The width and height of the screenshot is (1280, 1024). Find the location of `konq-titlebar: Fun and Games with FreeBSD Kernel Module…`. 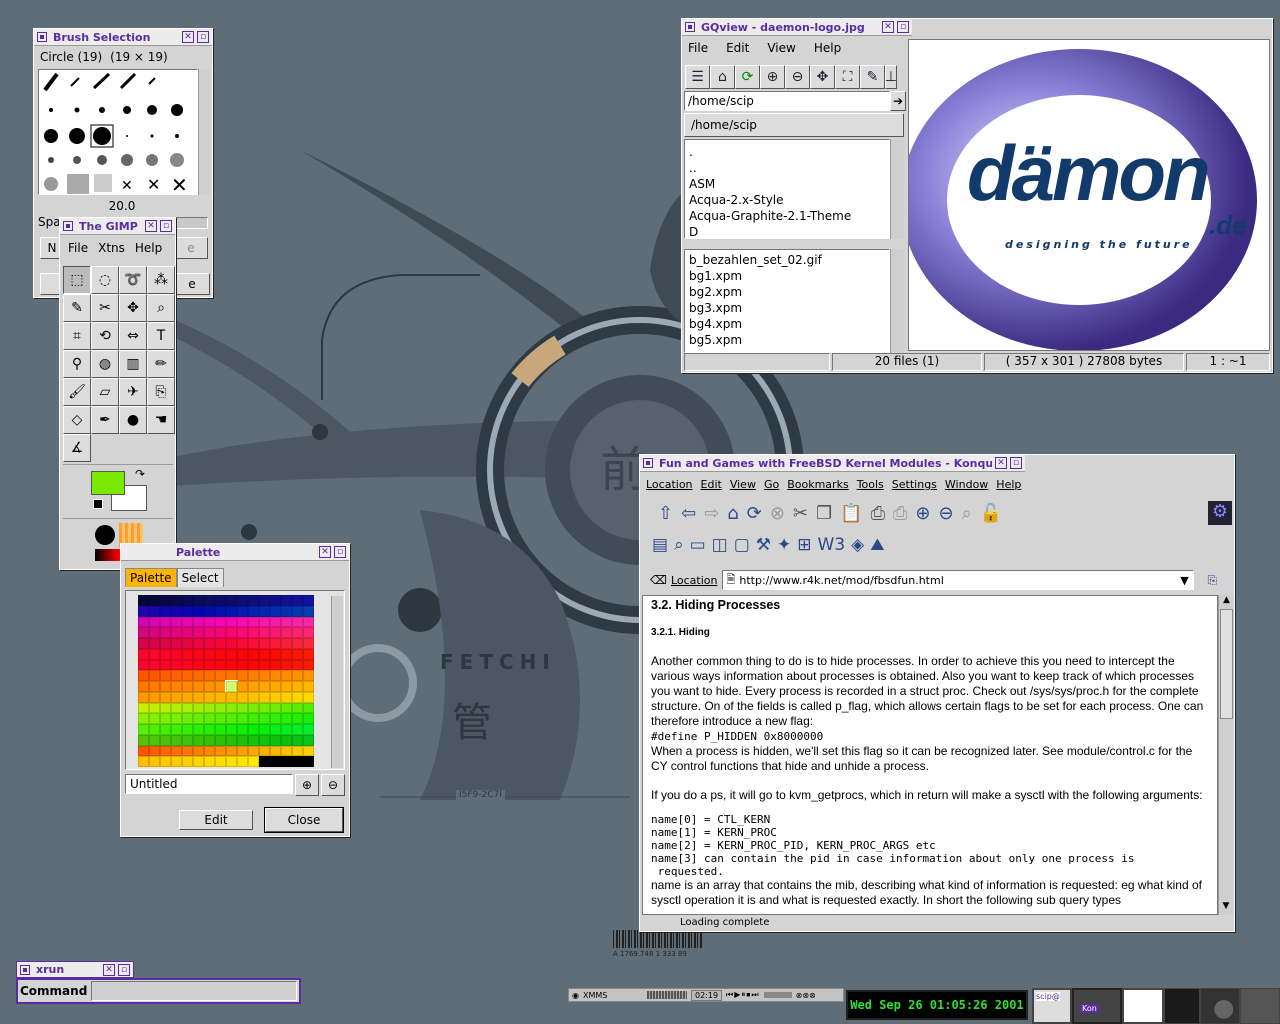

konq-titlebar: Fun and Games with FreeBSD Kernel Module… is located at coordinates (832, 463).